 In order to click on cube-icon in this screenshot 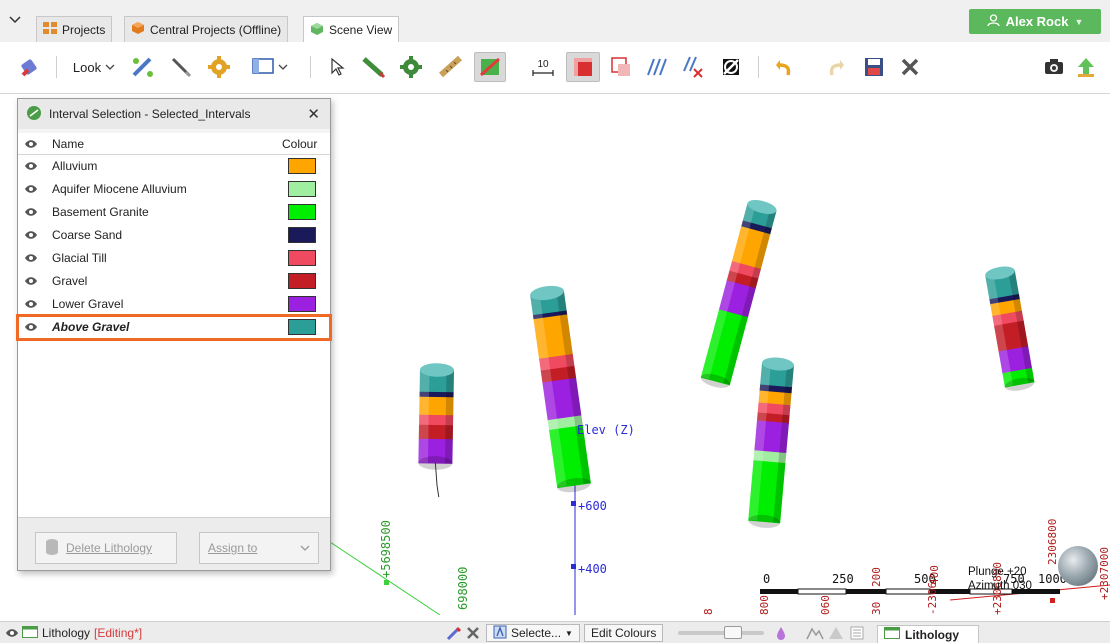, I will do `click(138, 29)`.